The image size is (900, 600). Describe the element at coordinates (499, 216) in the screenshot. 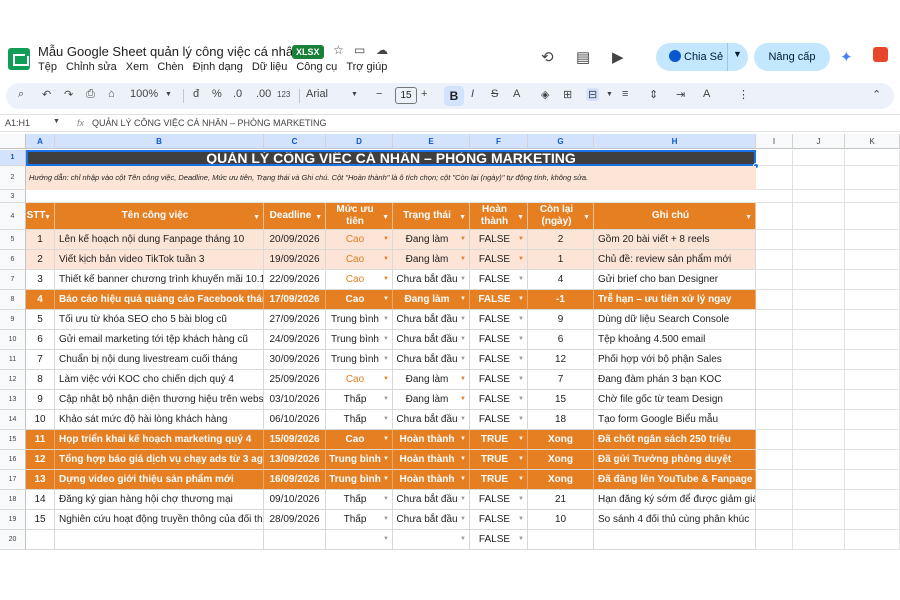

I see `header-done: Hoàn thành ▼` at that location.